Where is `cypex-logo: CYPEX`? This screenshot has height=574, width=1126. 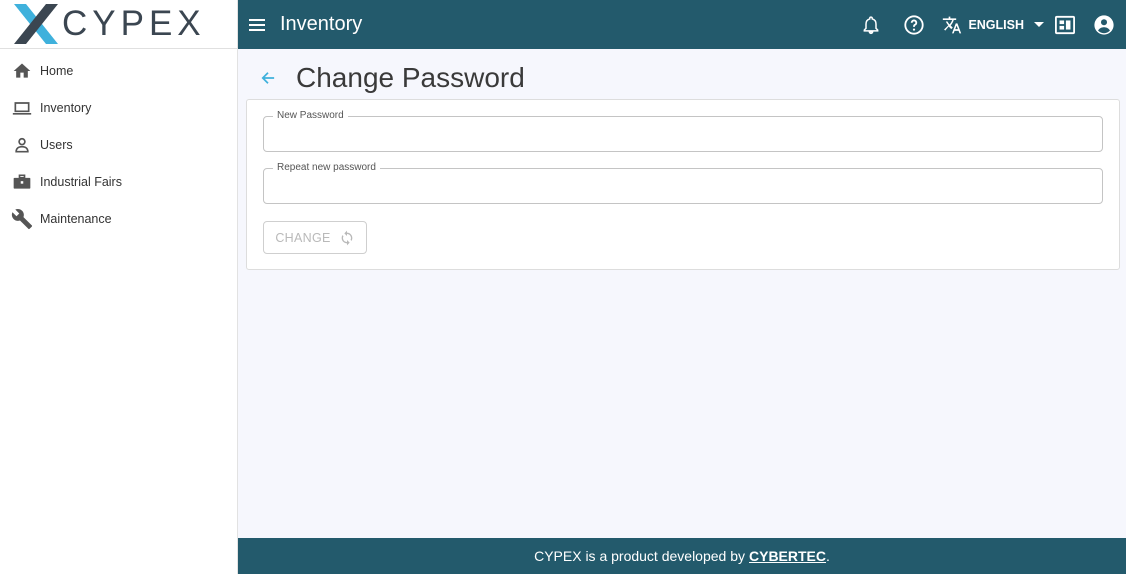 cypex-logo: CYPEX is located at coordinates (118, 24).